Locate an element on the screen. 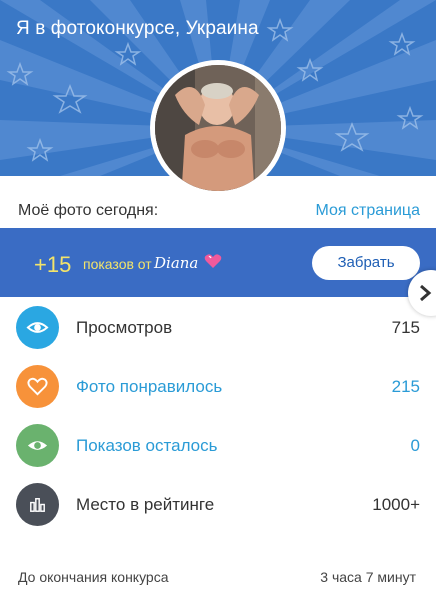  stat-label: Просмотров is located at coordinates (124, 327).